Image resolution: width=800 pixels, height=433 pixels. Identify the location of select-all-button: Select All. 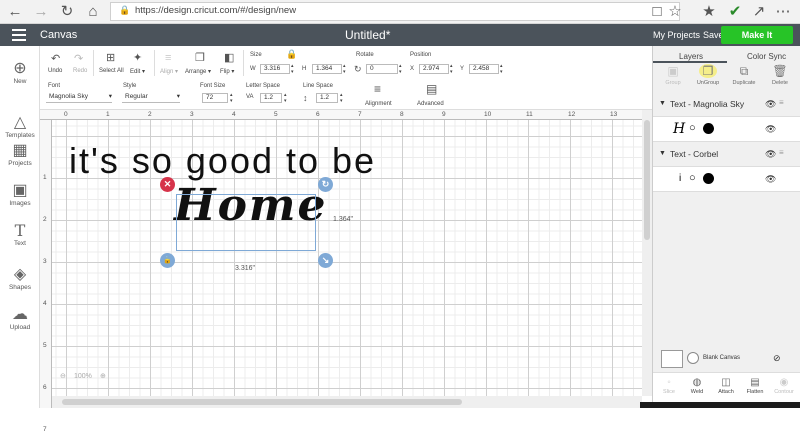
(111, 71).